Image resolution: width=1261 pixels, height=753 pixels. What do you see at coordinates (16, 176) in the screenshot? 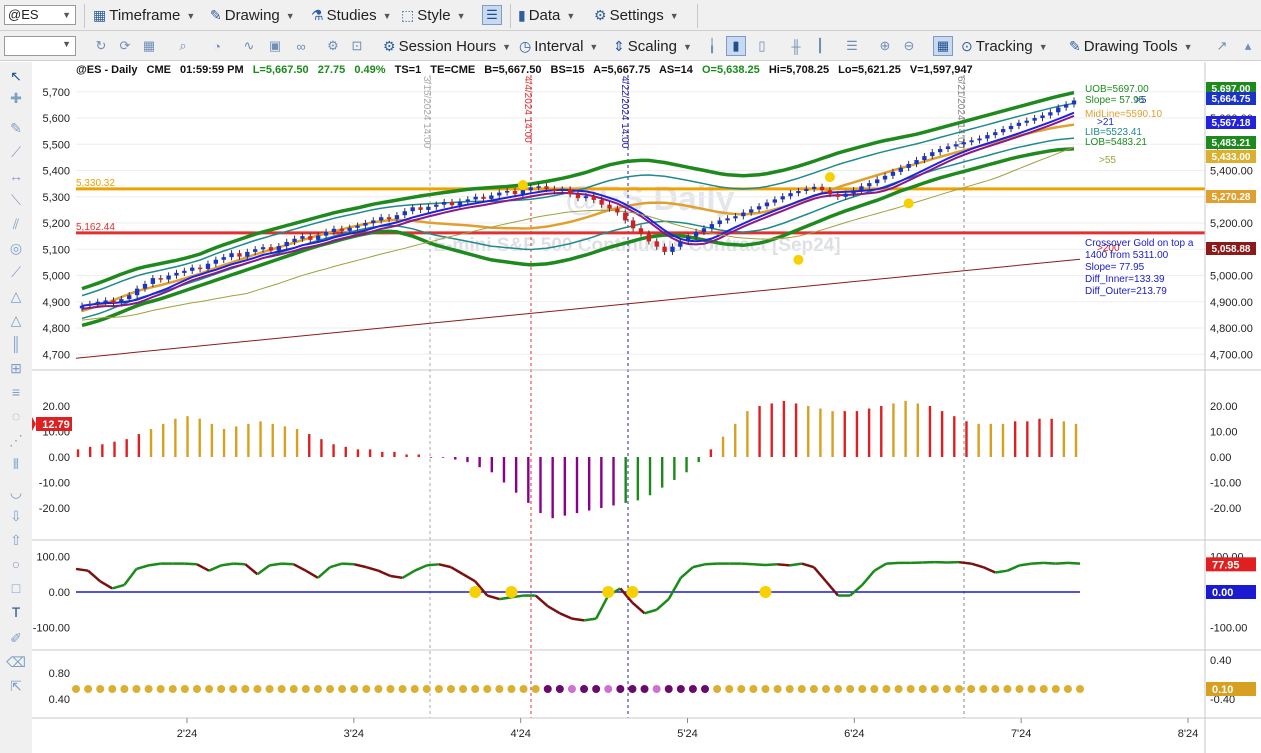
I see `horizontal-line-icon: ↔` at bounding box center [16, 176].